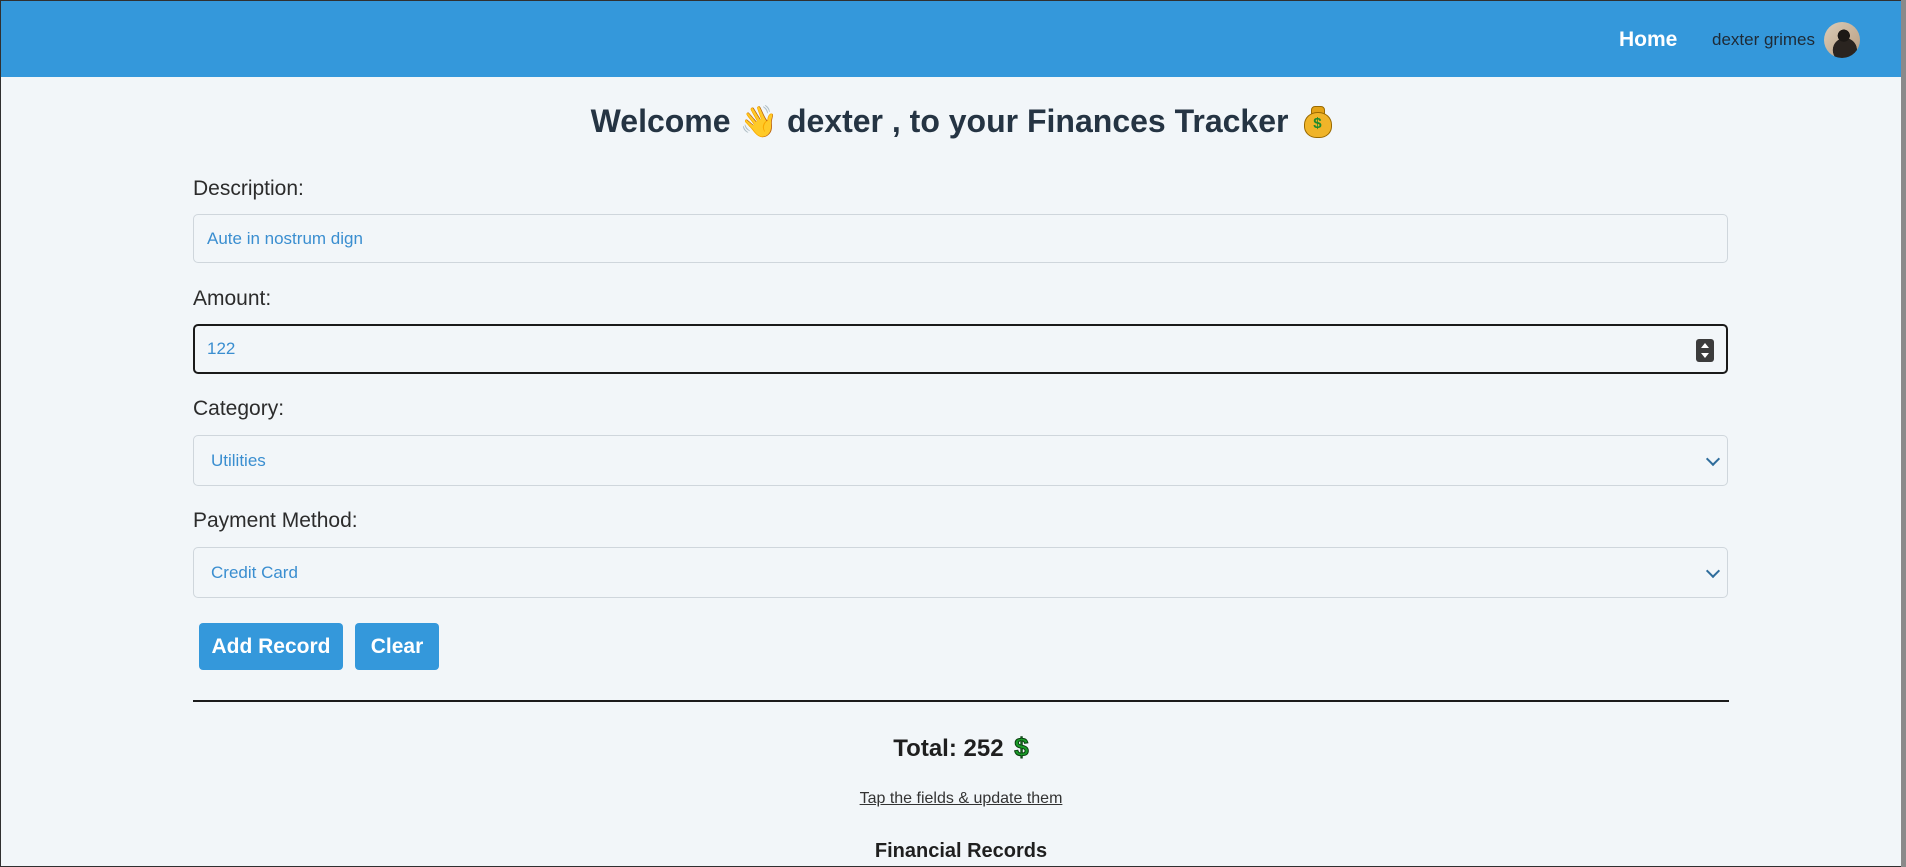 The image size is (1906, 867). I want to click on divider, so click(961, 701).